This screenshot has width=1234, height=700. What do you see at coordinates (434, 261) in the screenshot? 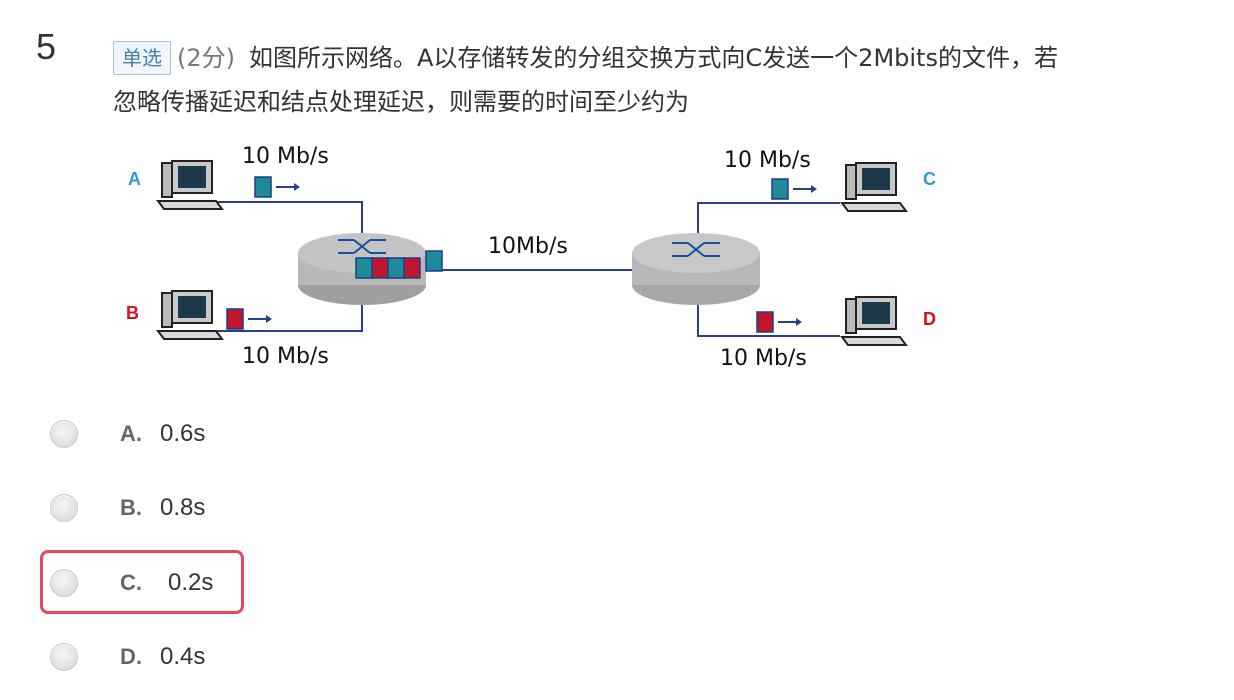
I see `packet-transmitting` at bounding box center [434, 261].